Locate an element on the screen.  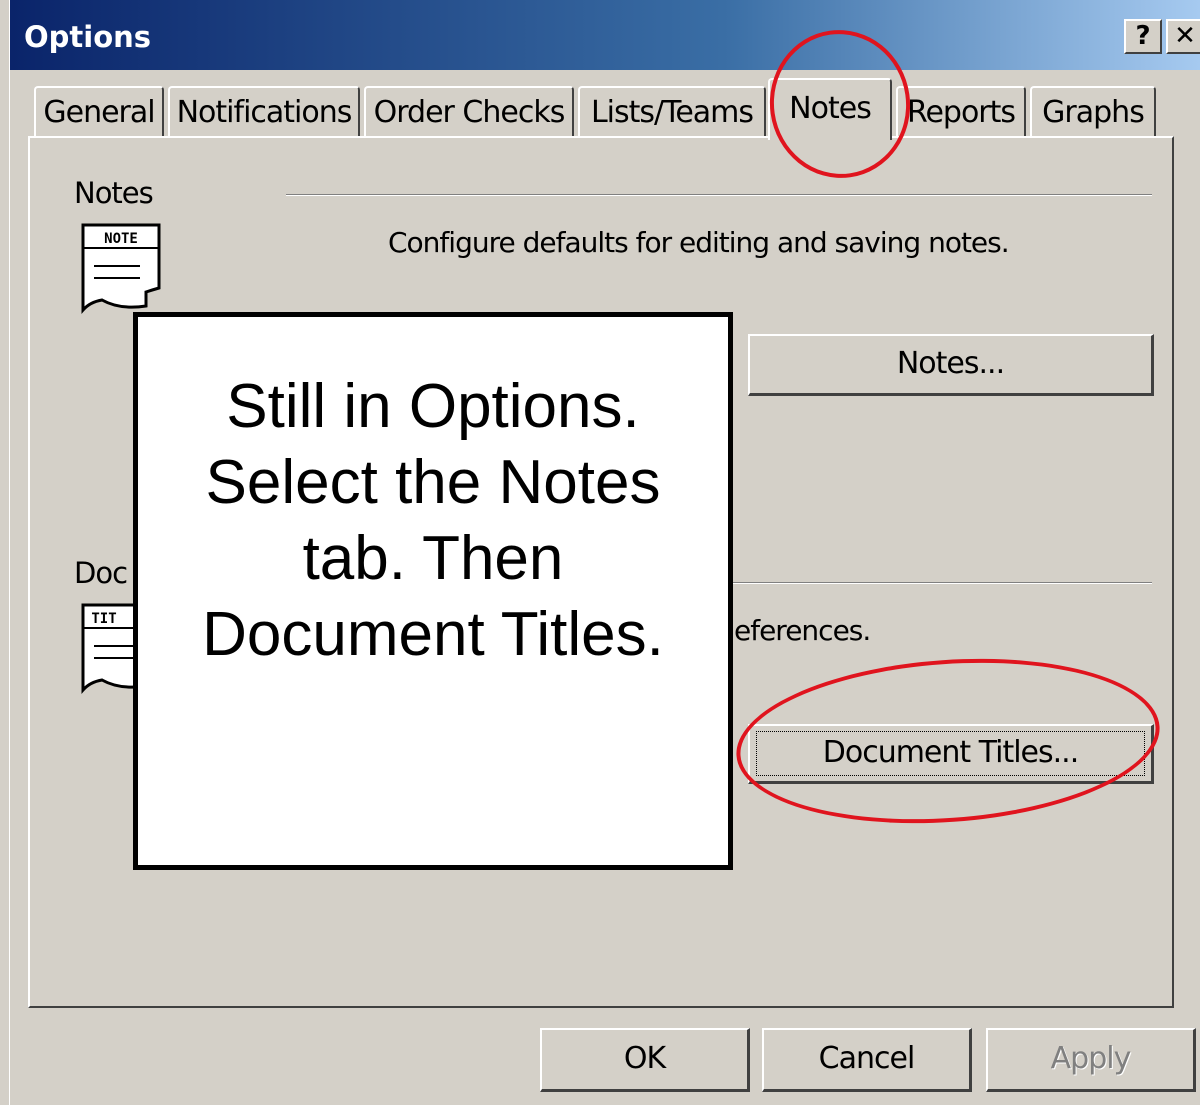
window-left-edge is located at coordinates (5, 552).